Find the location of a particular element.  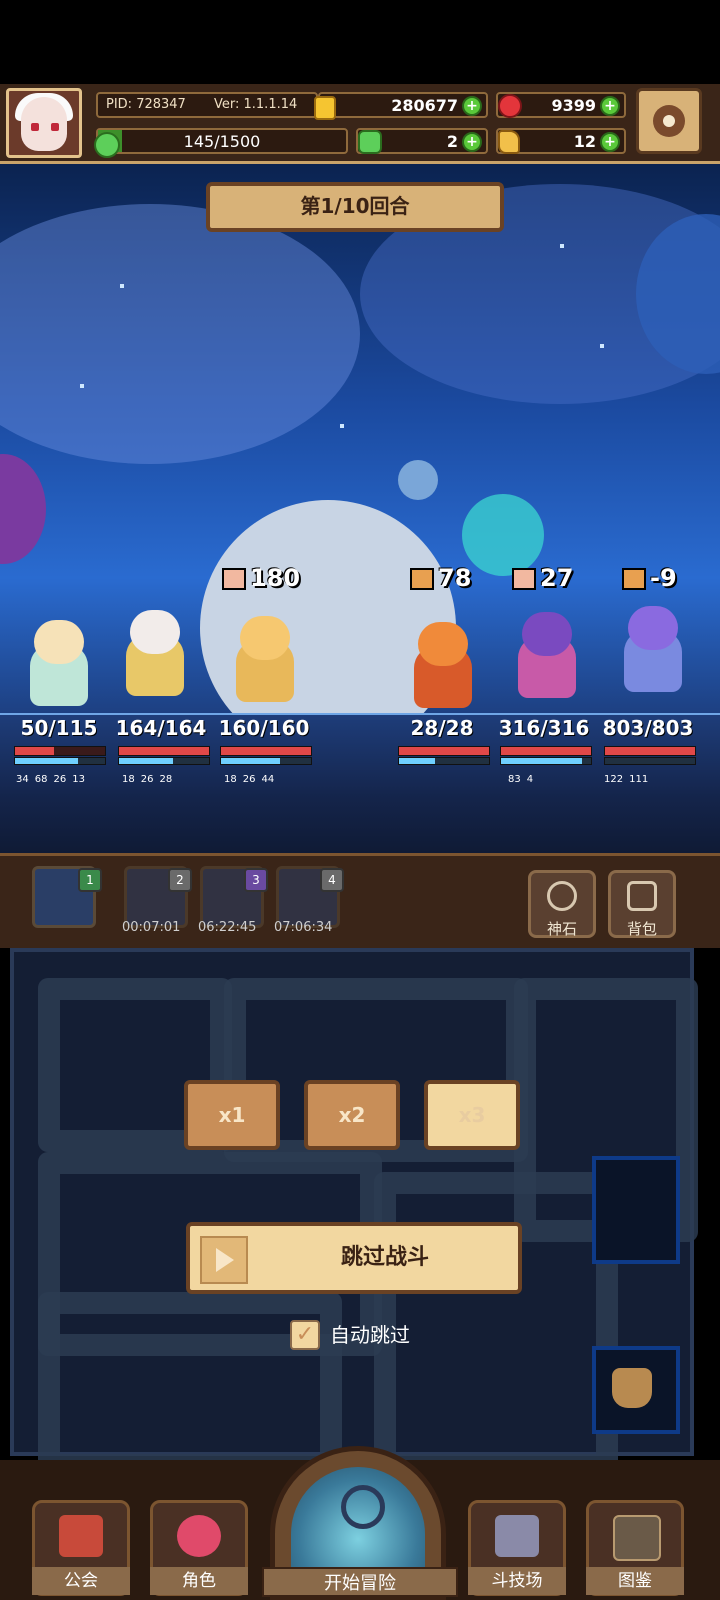

damage-number-ally-3: 180 is located at coordinates (261, 578).